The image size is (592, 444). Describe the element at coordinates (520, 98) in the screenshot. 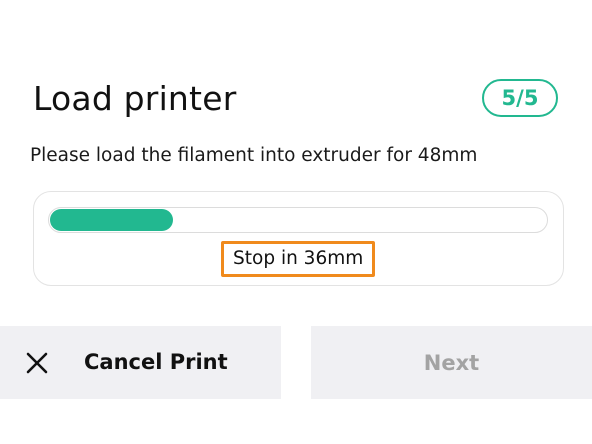

I see `step-indicator-badge: 5/5` at that location.